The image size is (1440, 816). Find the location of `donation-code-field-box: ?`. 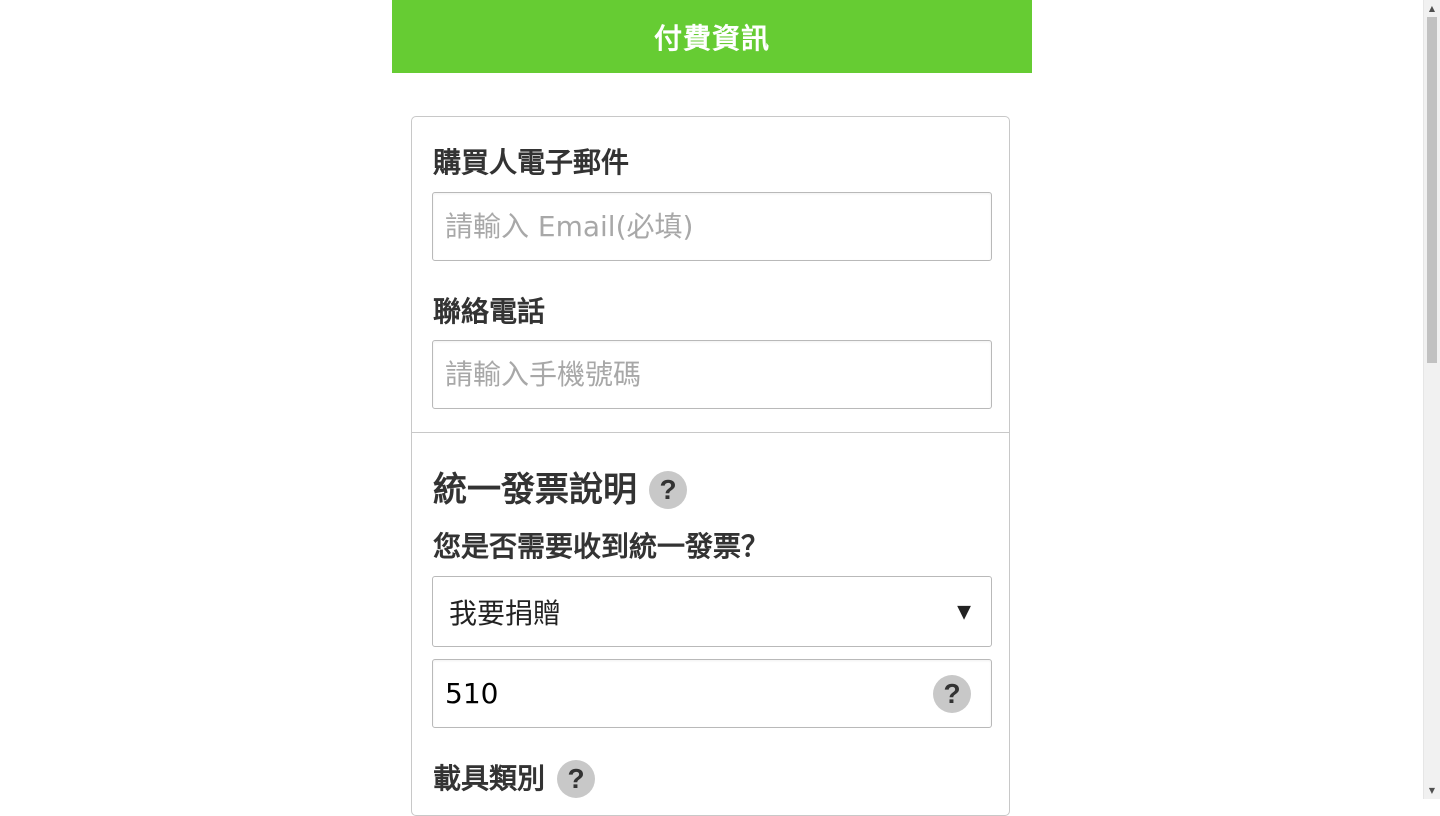

donation-code-field-box: ? is located at coordinates (712, 693).